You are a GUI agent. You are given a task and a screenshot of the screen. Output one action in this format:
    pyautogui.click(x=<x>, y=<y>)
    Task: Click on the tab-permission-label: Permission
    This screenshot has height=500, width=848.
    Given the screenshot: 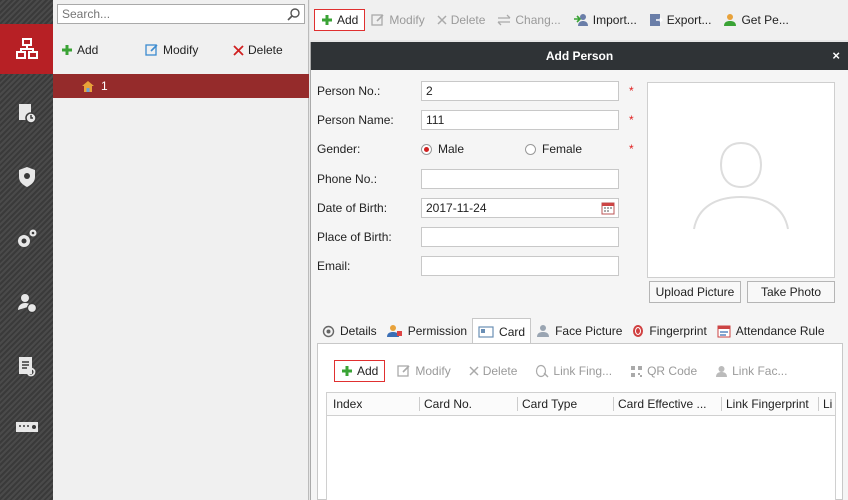 What is the action you would take?
    pyautogui.click(x=437, y=331)
    